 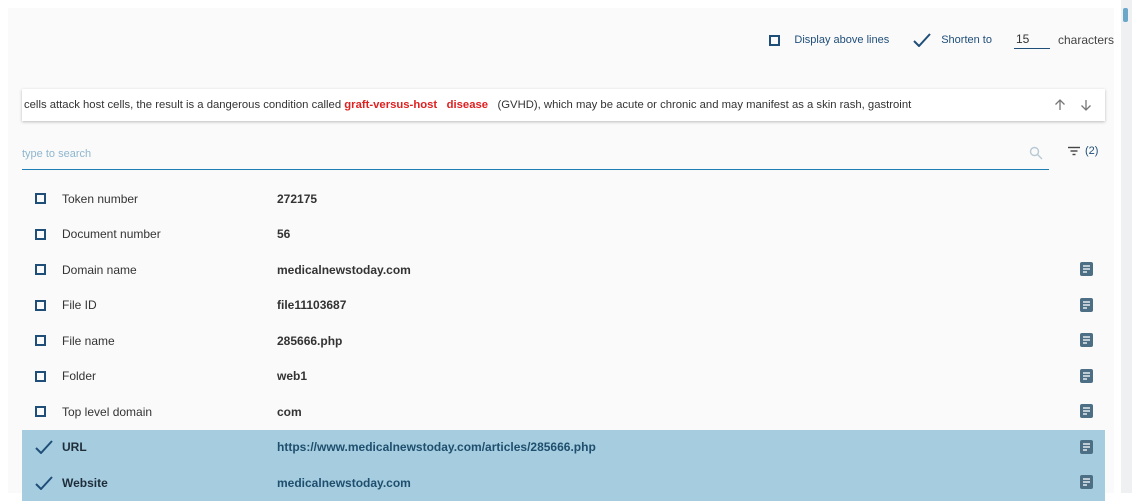 What do you see at coordinates (966, 40) in the screenshot?
I see `shorten-to-label: Shorten to` at bounding box center [966, 40].